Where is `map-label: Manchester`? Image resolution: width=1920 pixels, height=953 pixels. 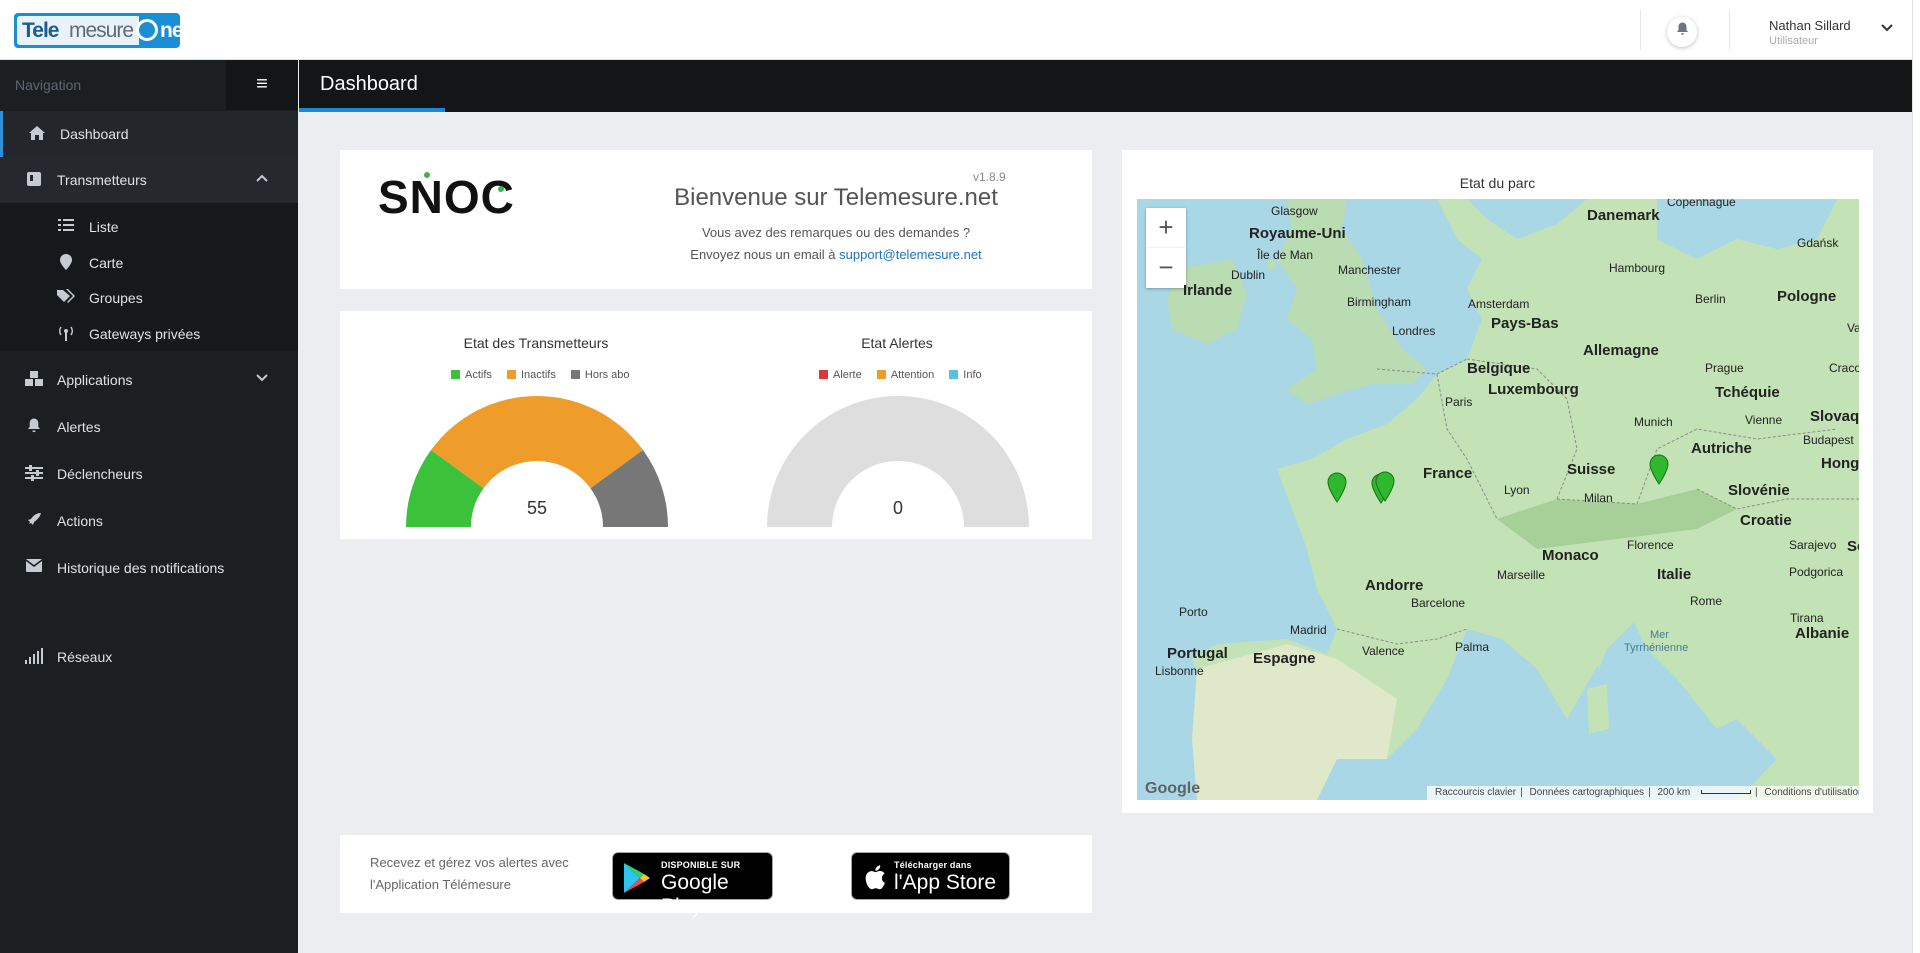 map-label: Manchester is located at coordinates (1369, 270).